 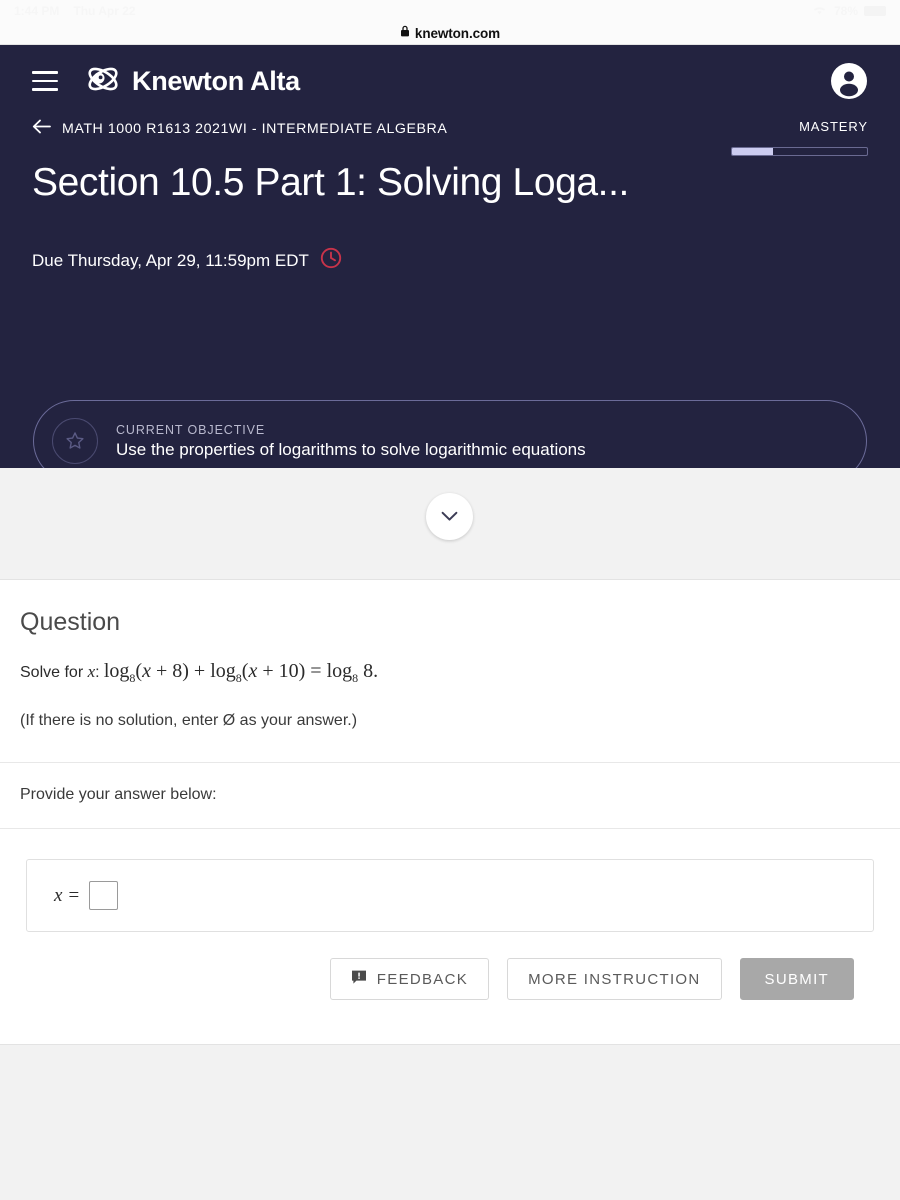 I want to click on arg2-variable: x, so click(x=253, y=671).